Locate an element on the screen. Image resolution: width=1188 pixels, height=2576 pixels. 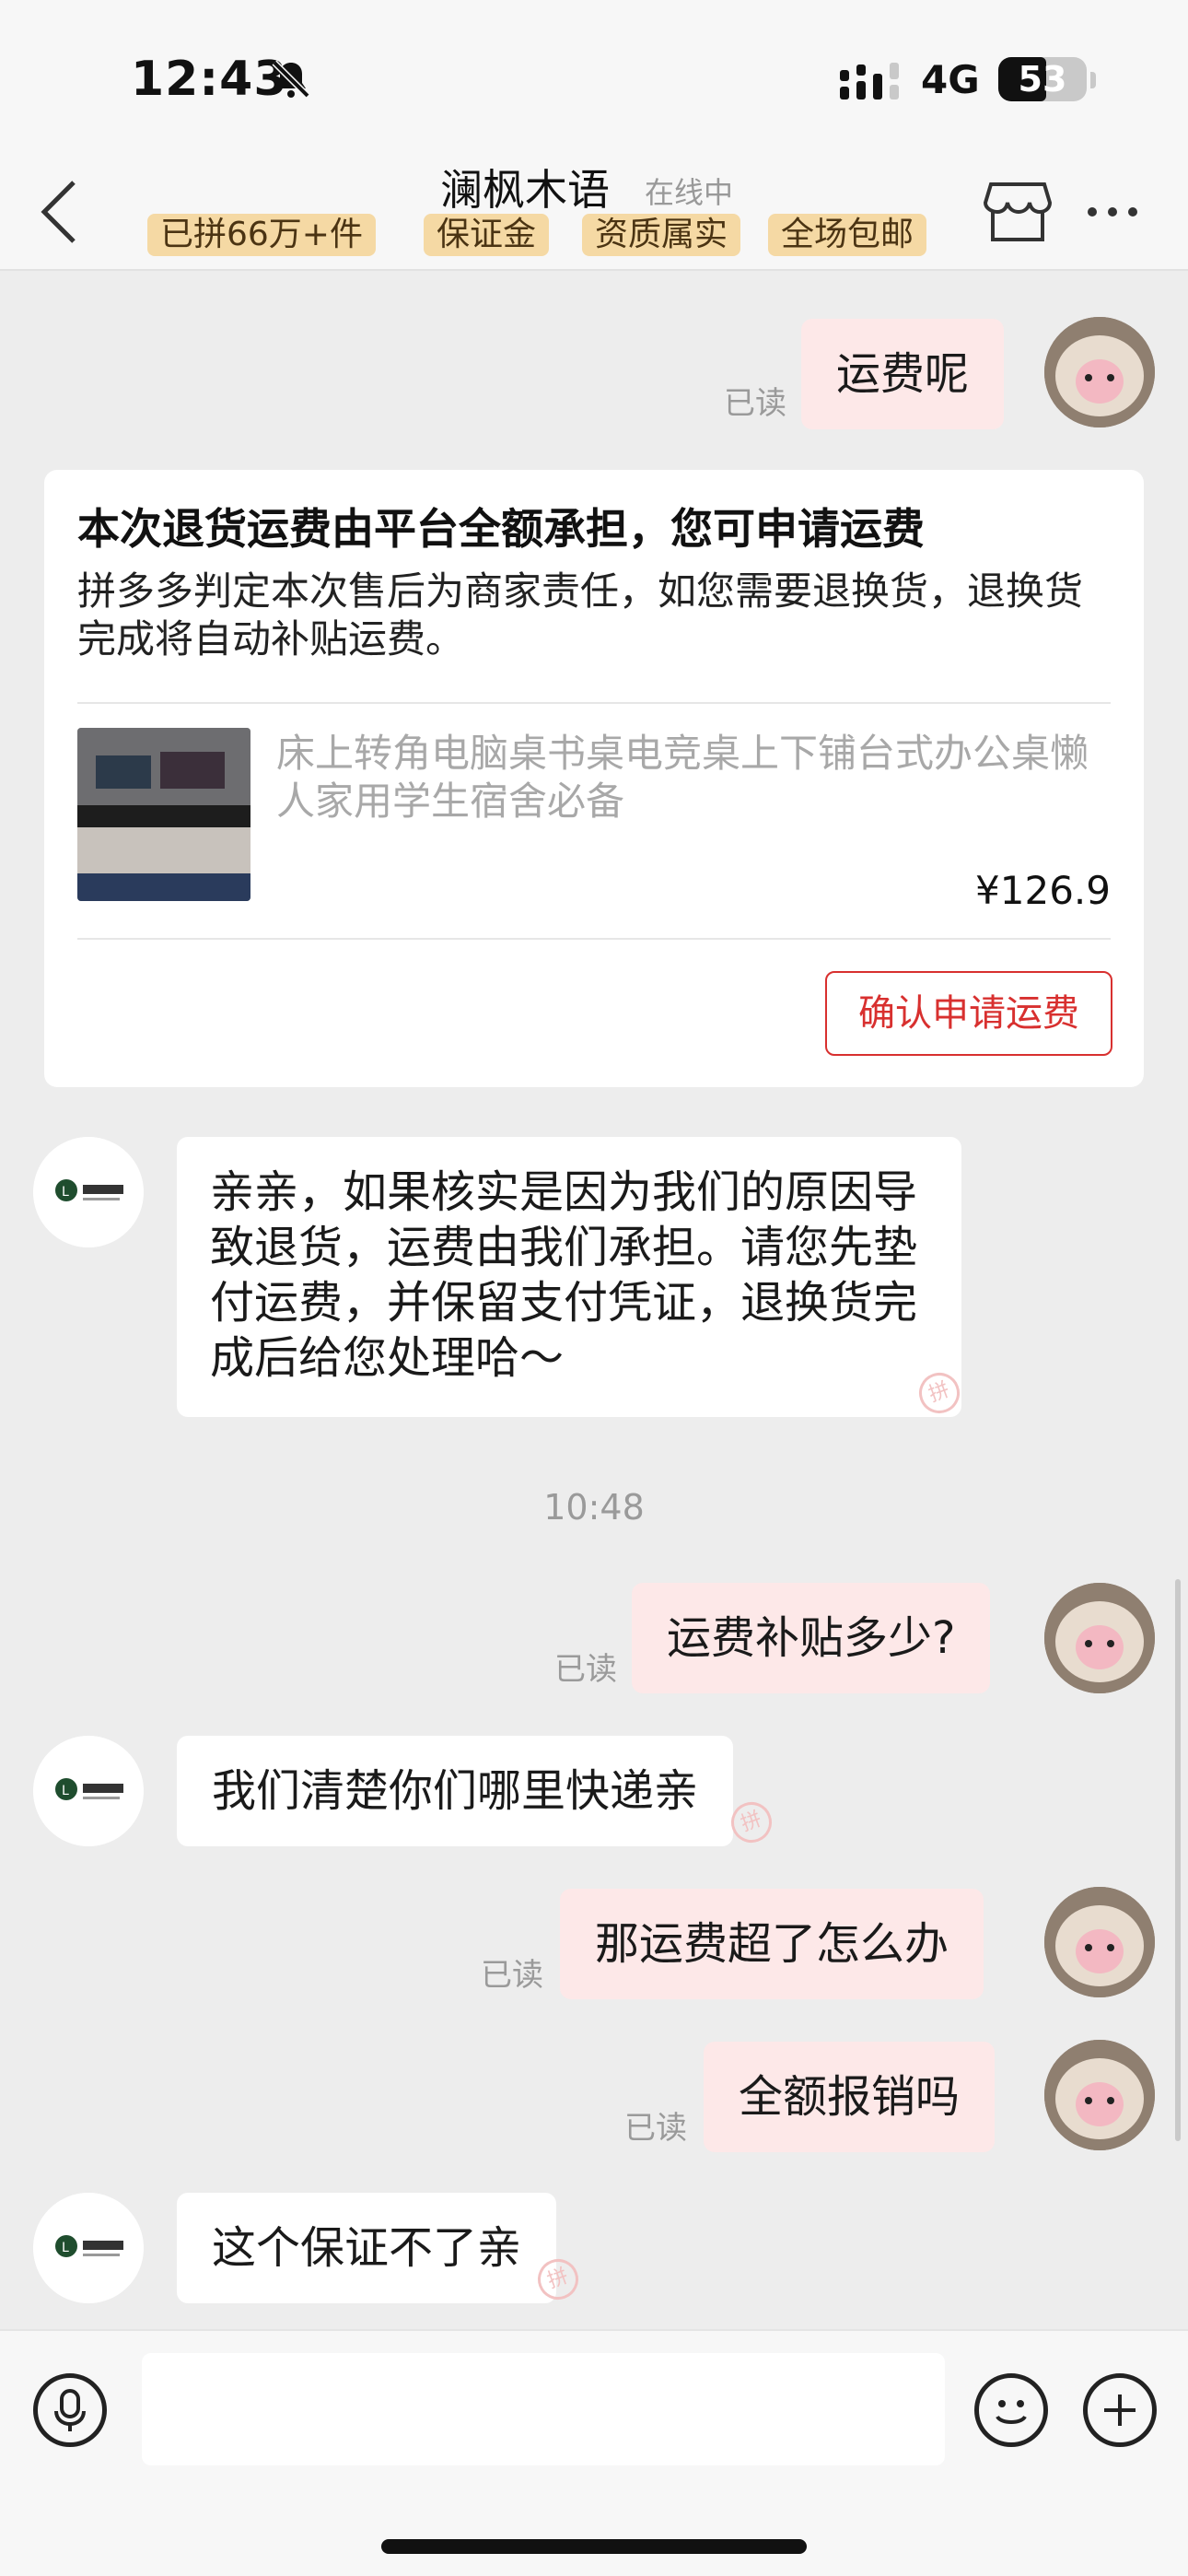
status-bar: 12:43 4G 53 is located at coordinates (594, 78).